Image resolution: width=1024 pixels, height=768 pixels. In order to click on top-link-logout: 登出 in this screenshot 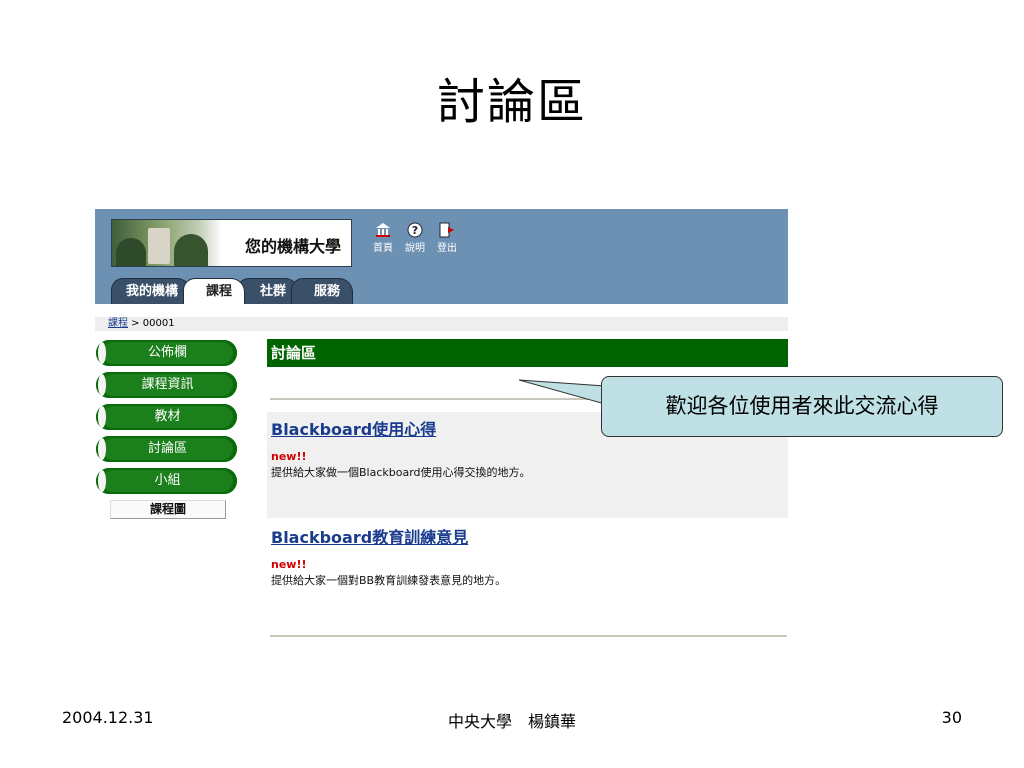, I will do `click(447, 237)`.